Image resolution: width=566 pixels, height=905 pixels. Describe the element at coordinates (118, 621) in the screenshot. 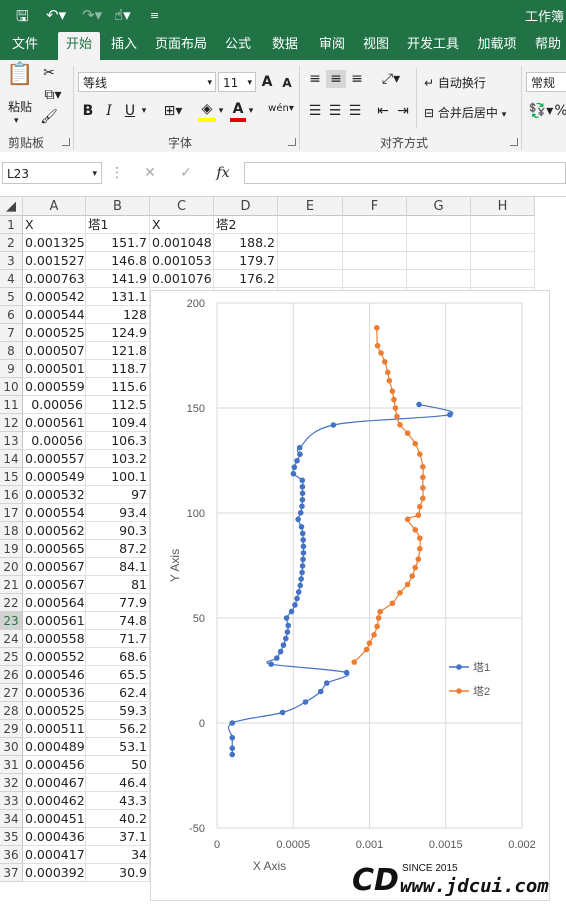

I see `table-cell: 74.8` at that location.